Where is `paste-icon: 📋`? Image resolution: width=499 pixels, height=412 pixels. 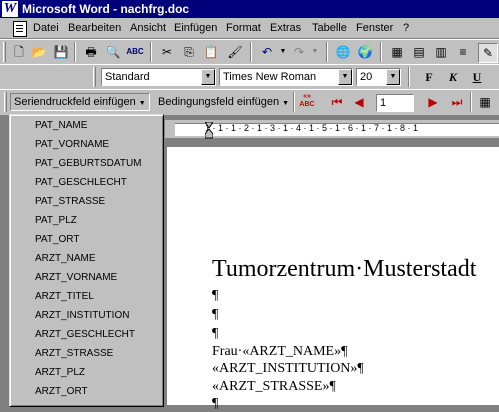
paste-icon: 📋 is located at coordinates (211, 52).